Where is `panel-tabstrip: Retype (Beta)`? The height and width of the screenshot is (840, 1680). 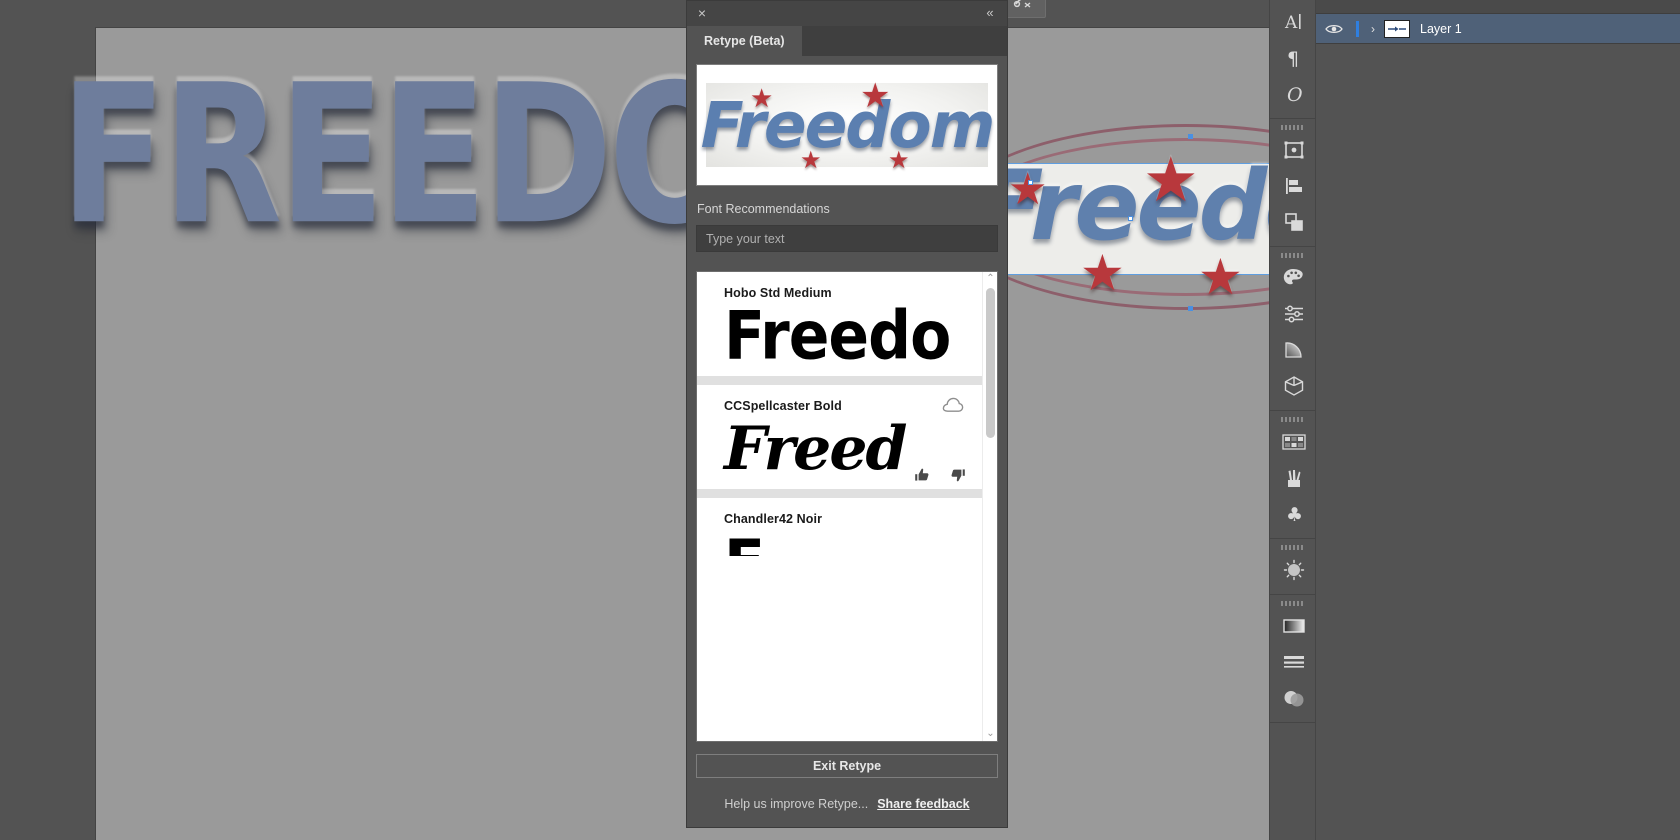
panel-tabstrip: Retype (Beta) is located at coordinates (847, 41).